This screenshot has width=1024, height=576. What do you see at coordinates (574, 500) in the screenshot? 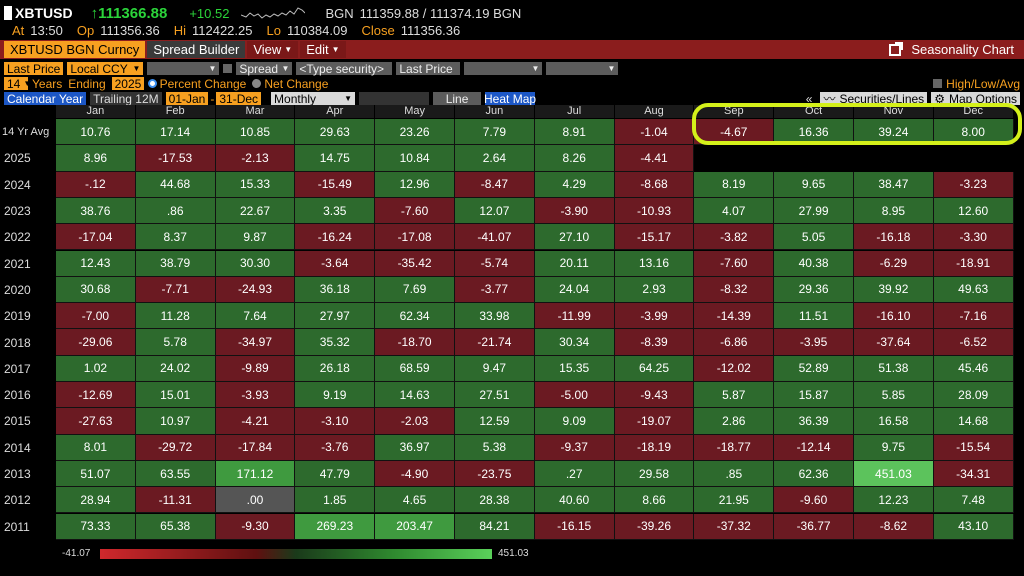
I see `heatmap-cell: 40.60` at bounding box center [574, 500].